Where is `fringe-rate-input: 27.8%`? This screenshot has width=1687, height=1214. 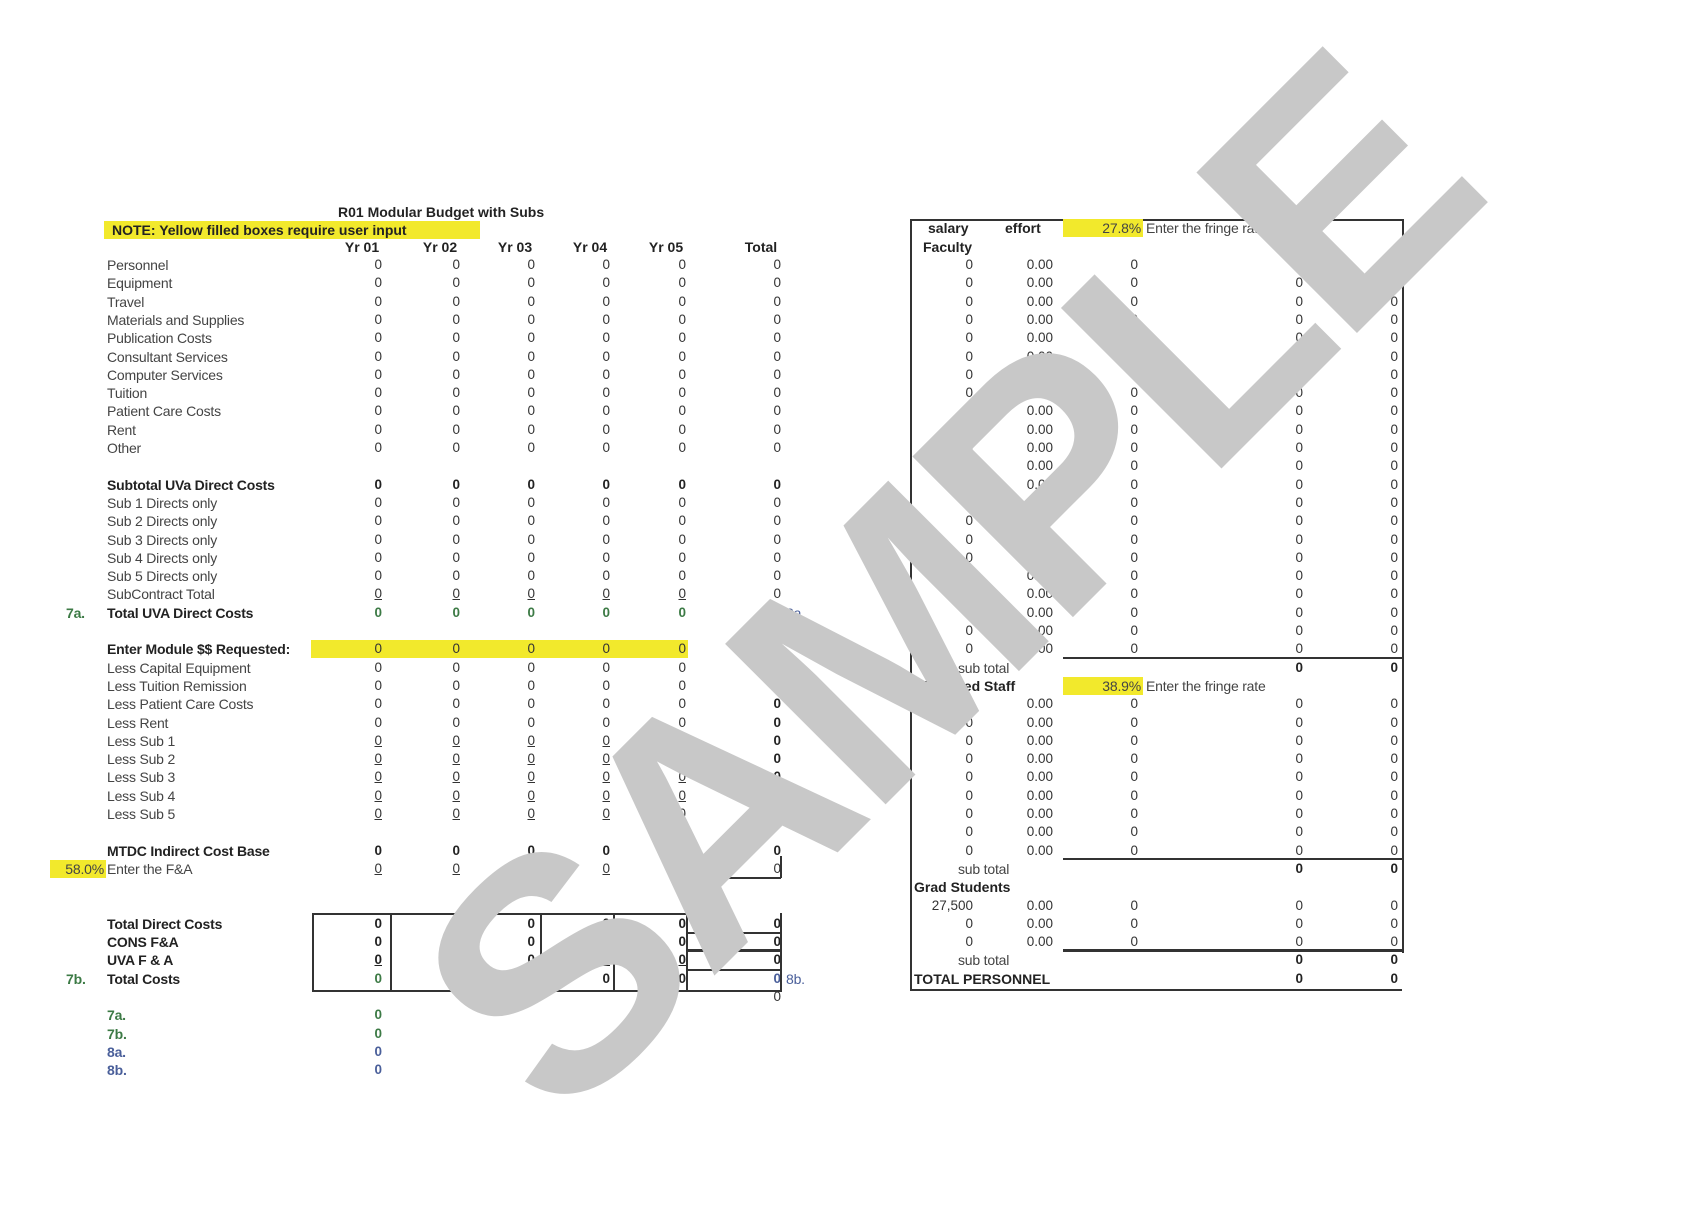 fringe-rate-input: 27.8% is located at coordinates (1103, 228).